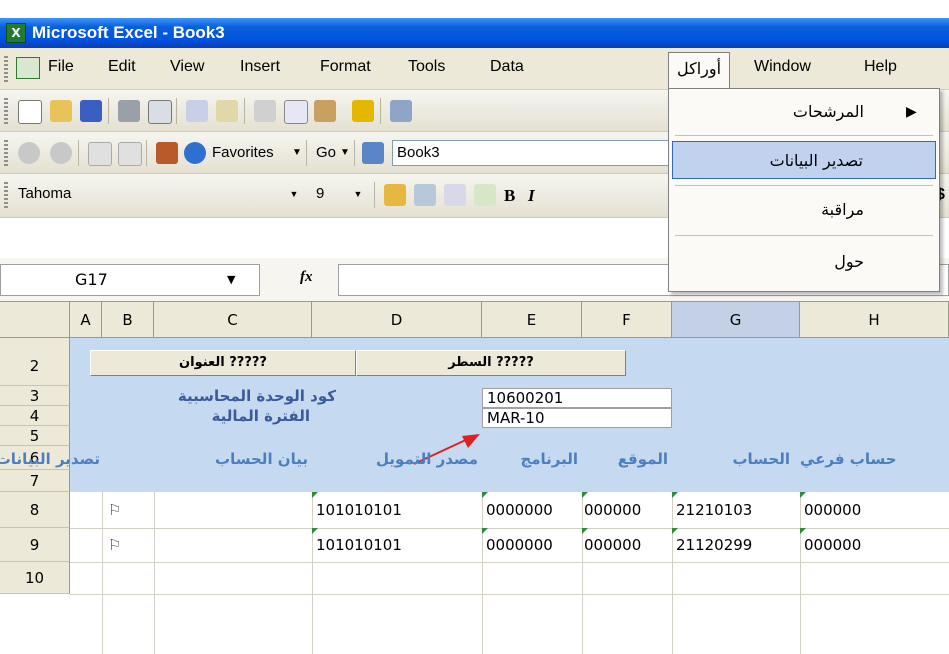  What do you see at coordinates (627, 545) in the screenshot?
I see `cell-f9: 000000` at bounding box center [627, 545].